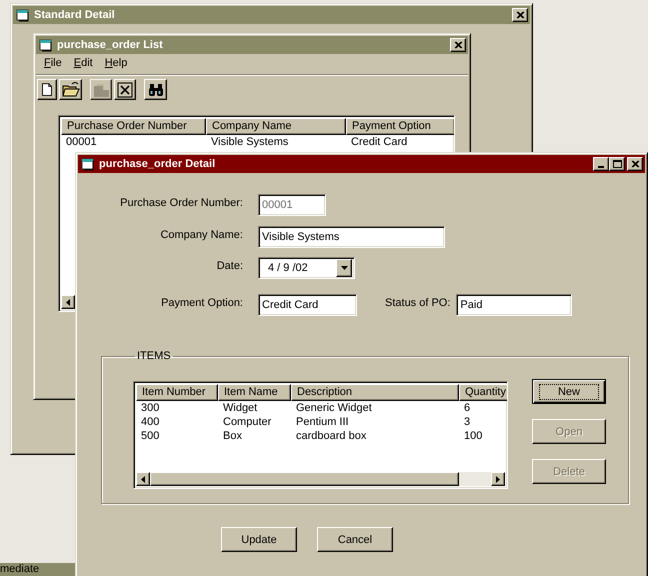 The image size is (648, 576). What do you see at coordinates (601, 164) in the screenshot?
I see `minimize-button` at bounding box center [601, 164].